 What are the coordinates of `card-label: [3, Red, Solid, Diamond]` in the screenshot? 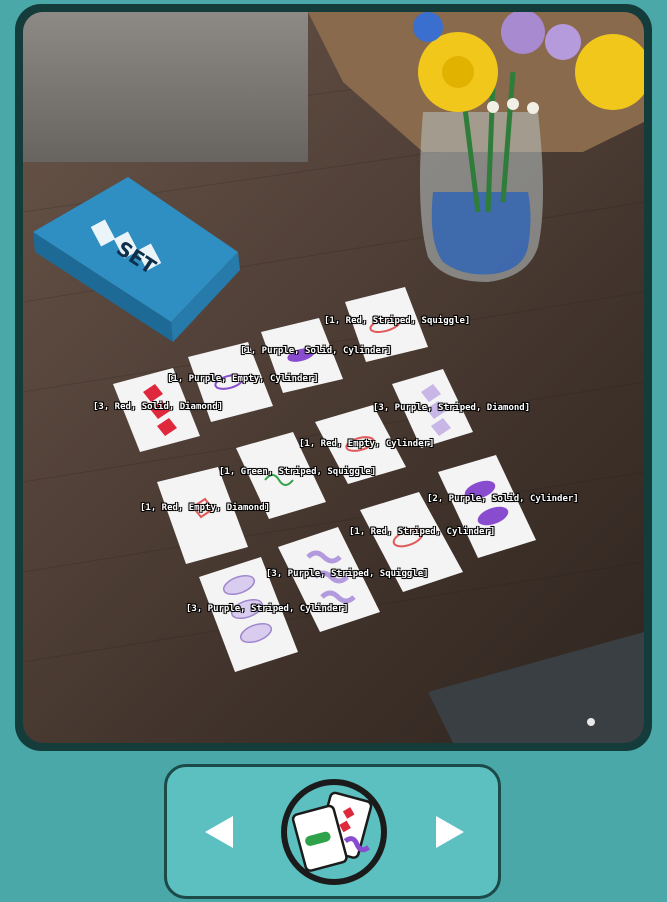 It's located at (158, 407).